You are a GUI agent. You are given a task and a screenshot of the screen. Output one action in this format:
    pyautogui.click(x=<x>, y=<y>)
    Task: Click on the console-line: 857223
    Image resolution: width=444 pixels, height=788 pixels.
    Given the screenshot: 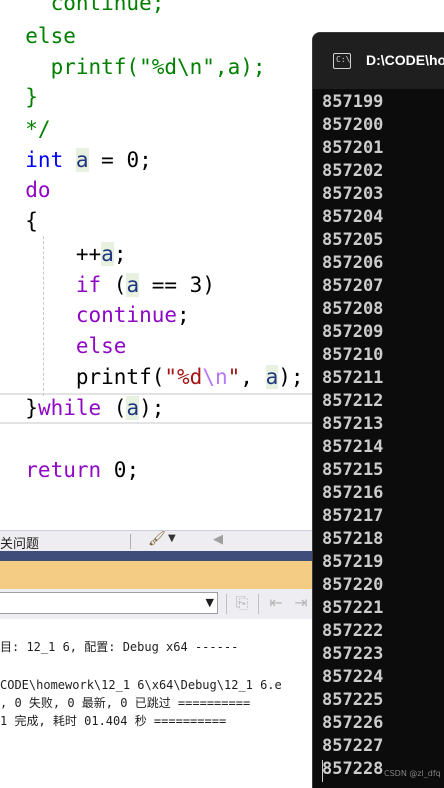 What is the action you would take?
    pyautogui.click(x=353, y=654)
    